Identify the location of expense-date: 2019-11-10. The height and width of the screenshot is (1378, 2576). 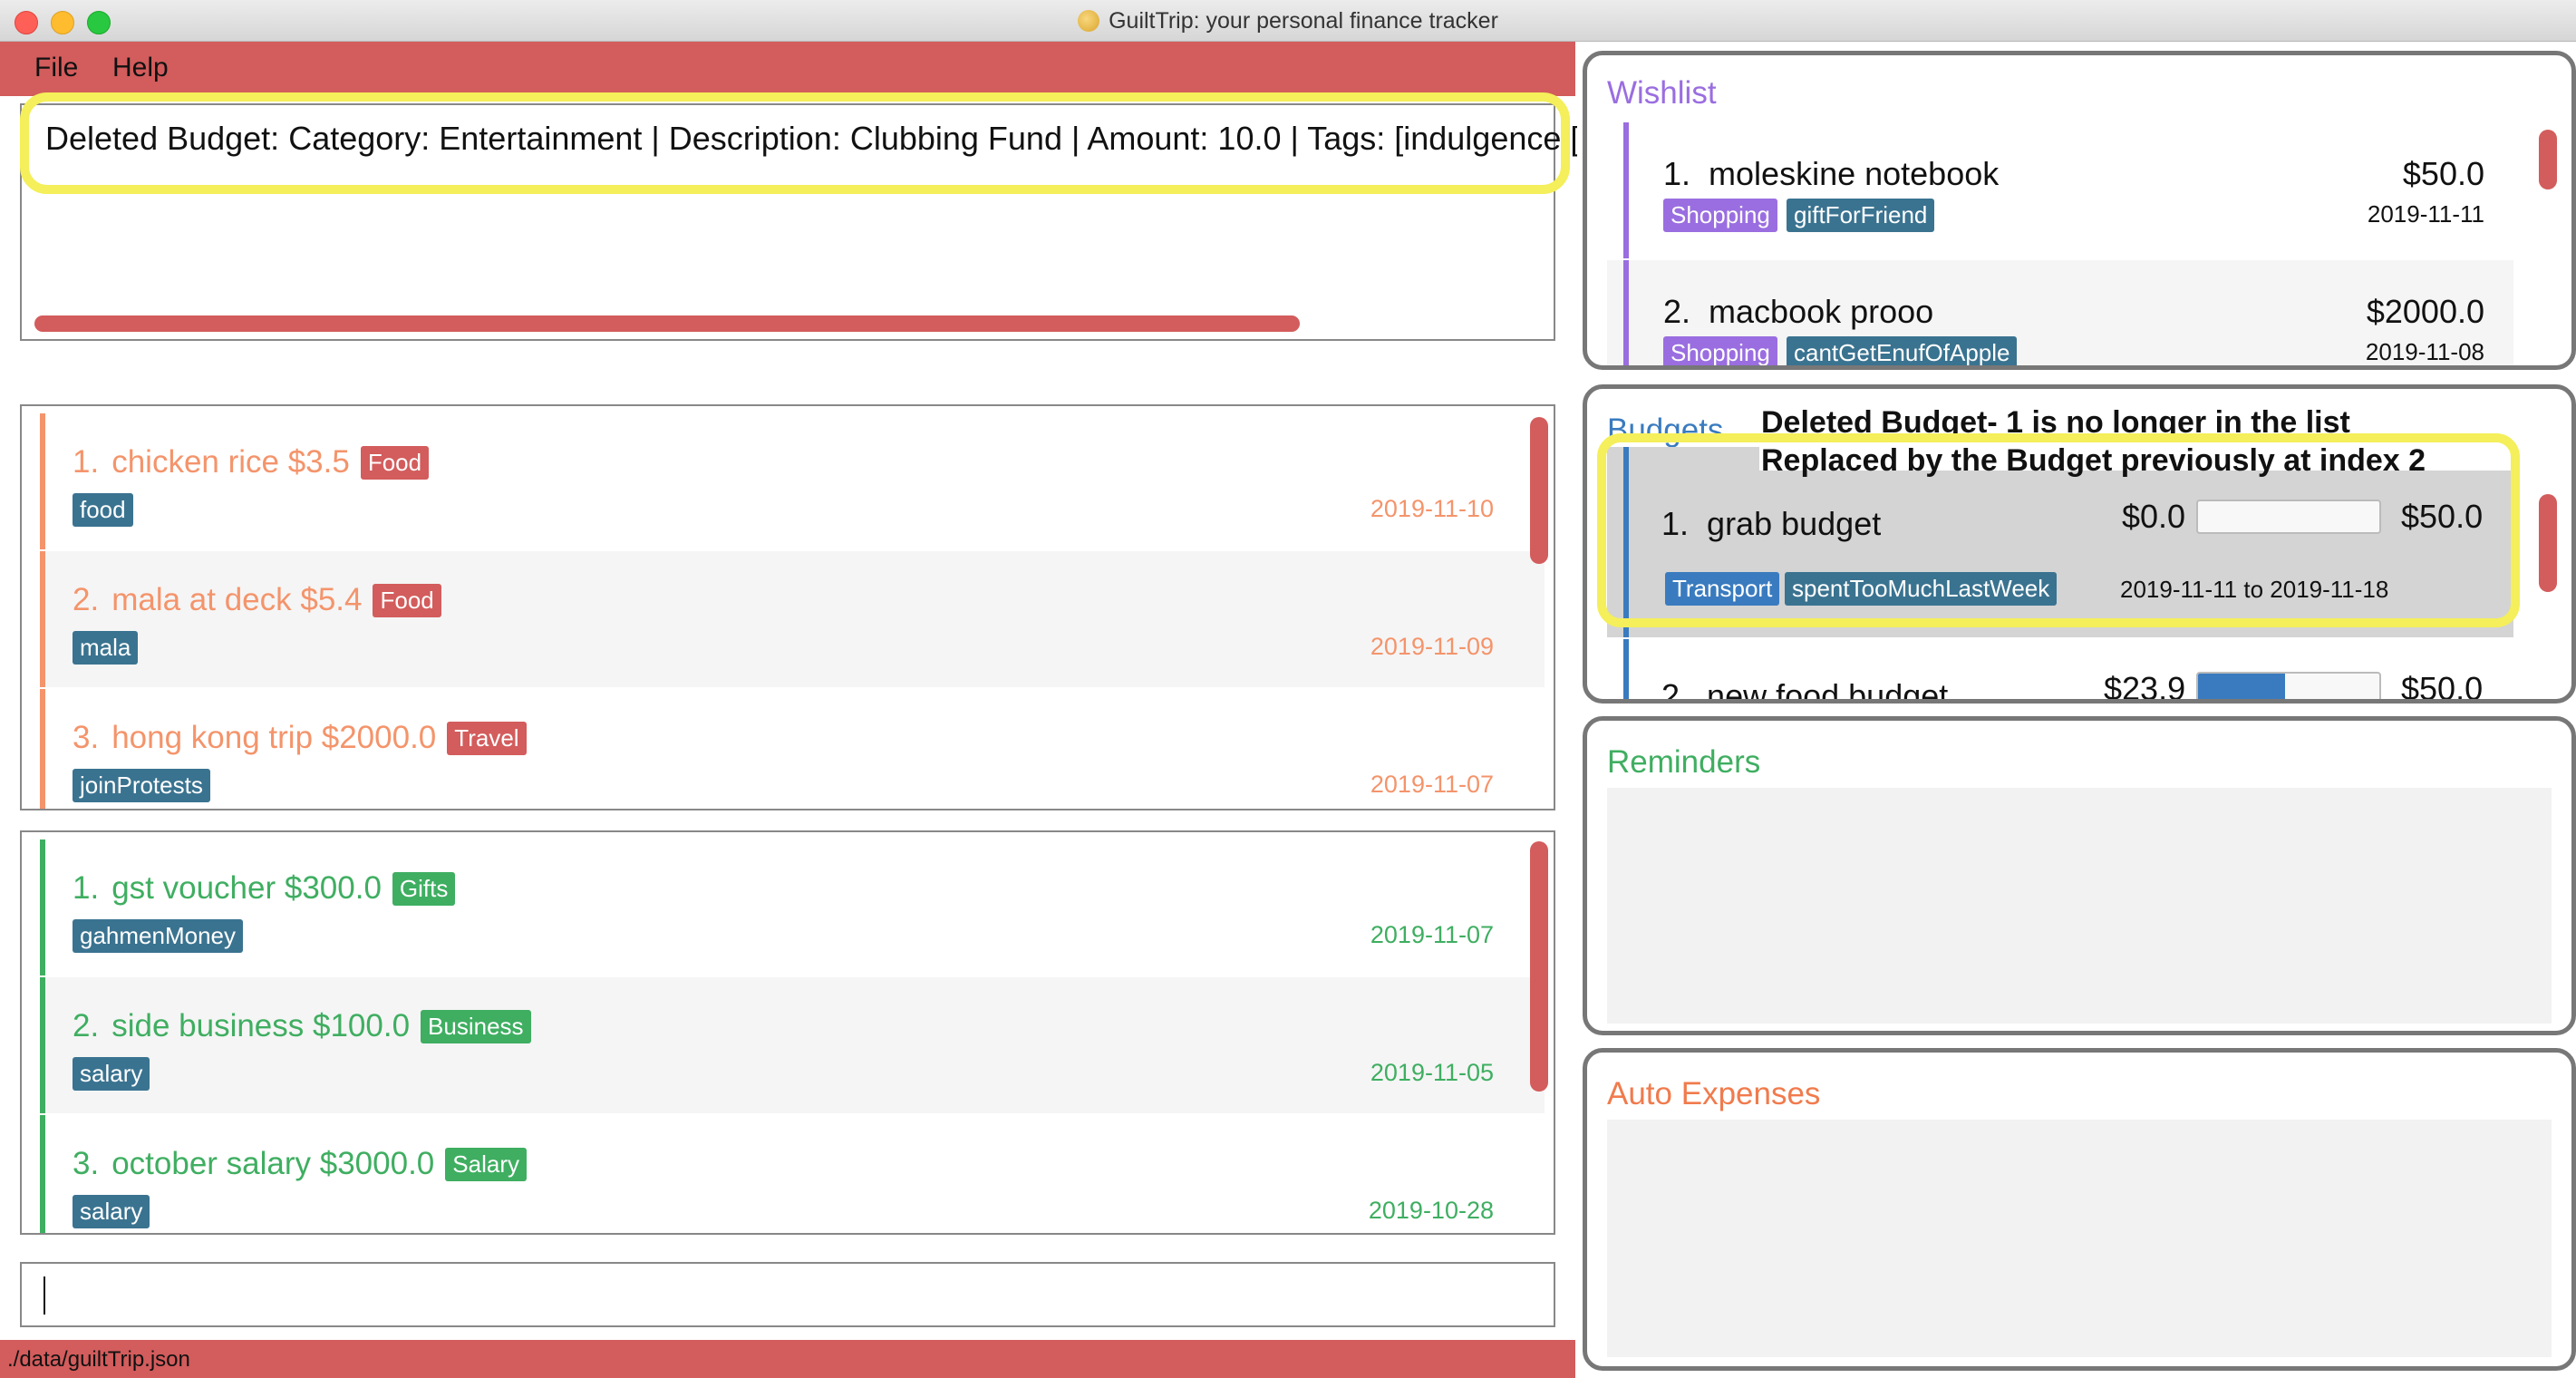
(1432, 508).